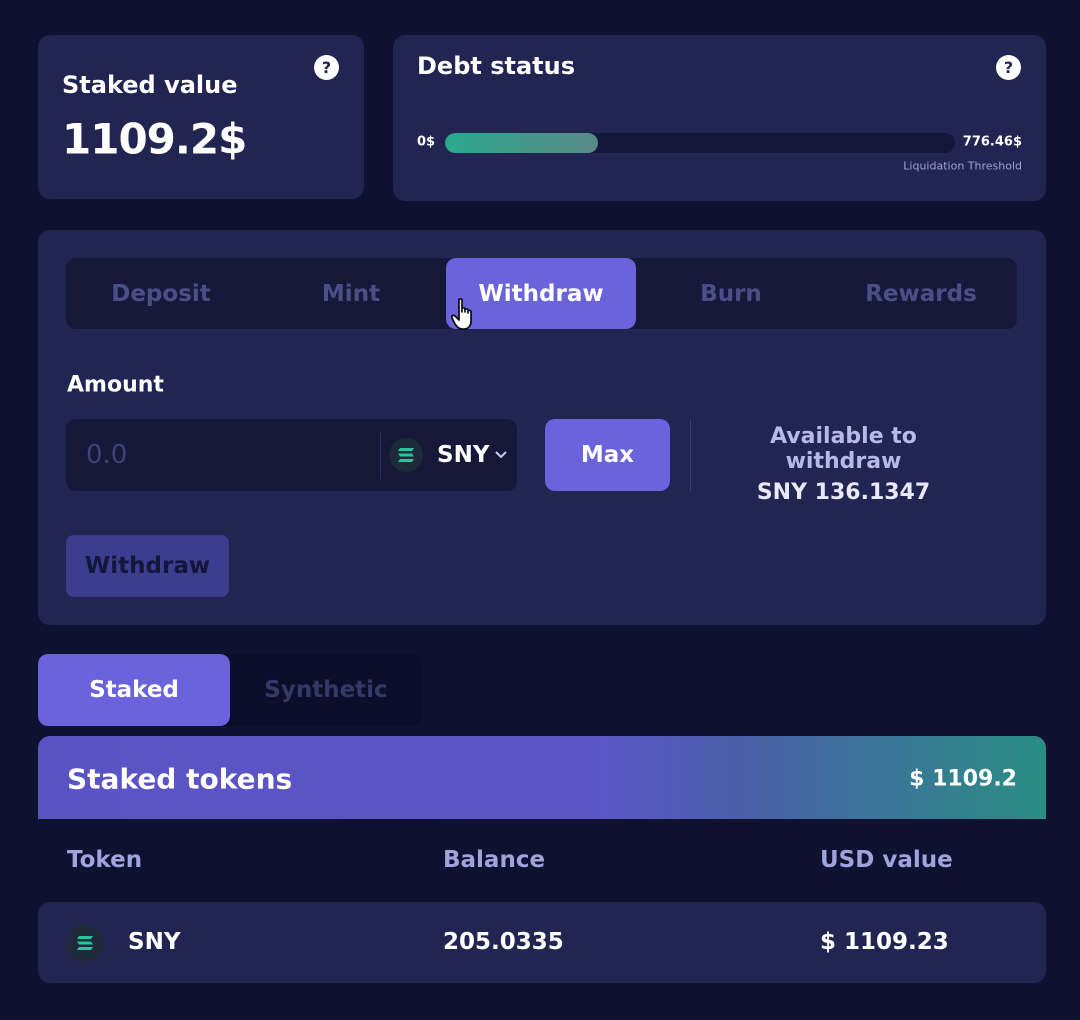 Image resolution: width=1080 pixels, height=1020 pixels. I want to click on row-balance: 205.0335, so click(503, 942).